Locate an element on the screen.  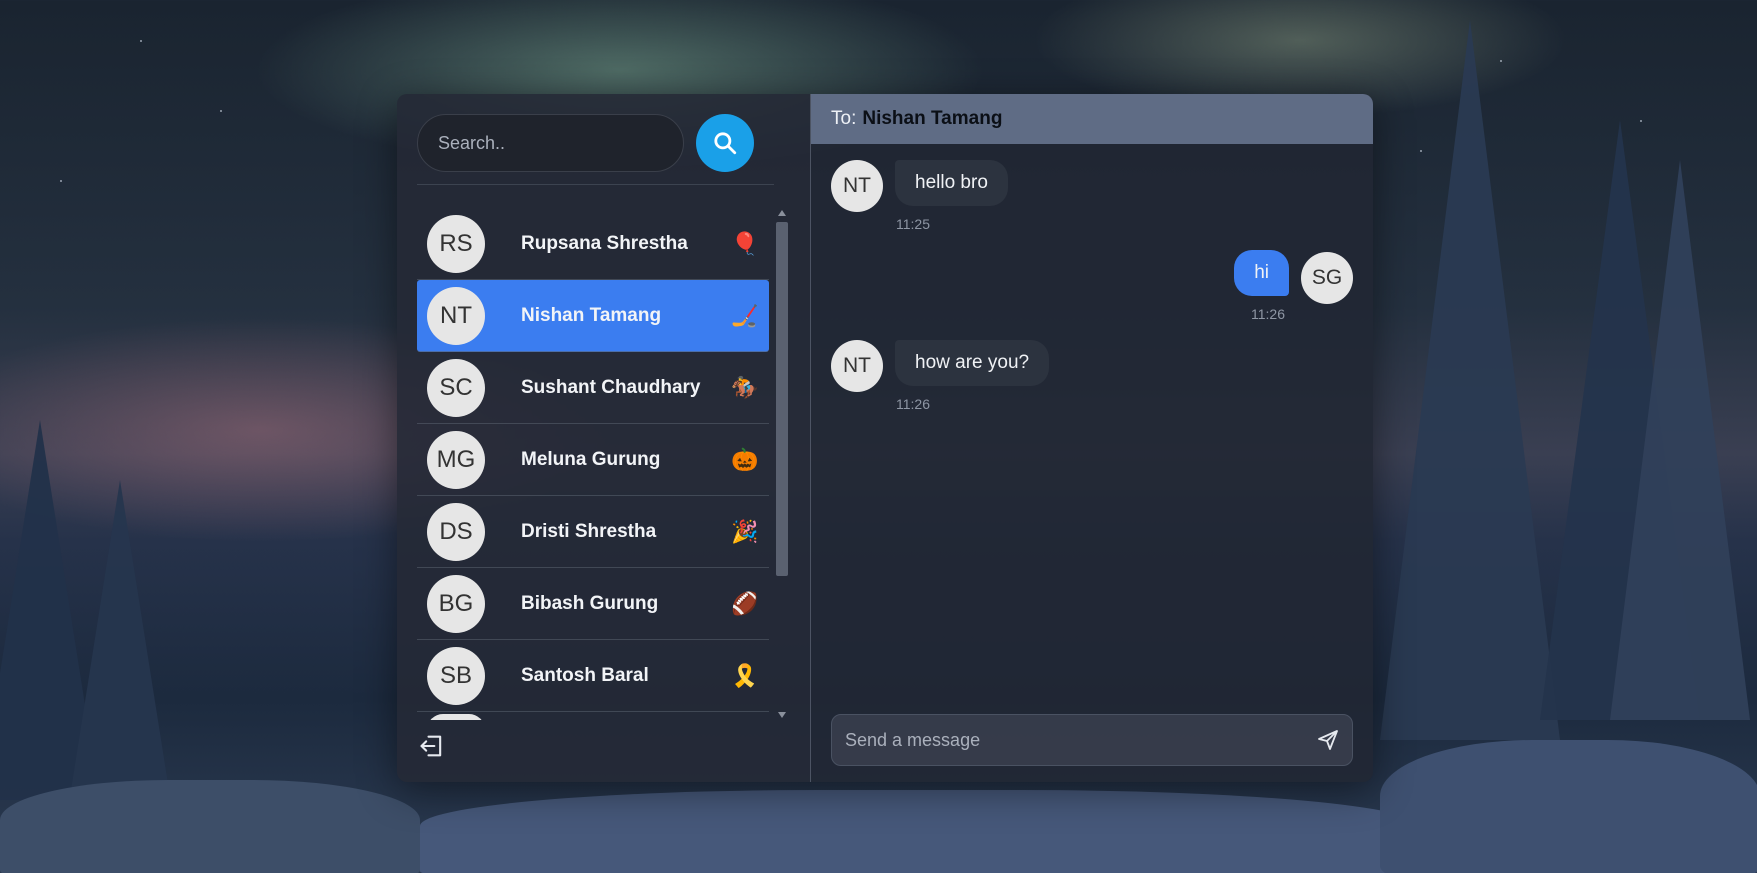
contact-list-scrollbar is located at coordinates (782, 464).